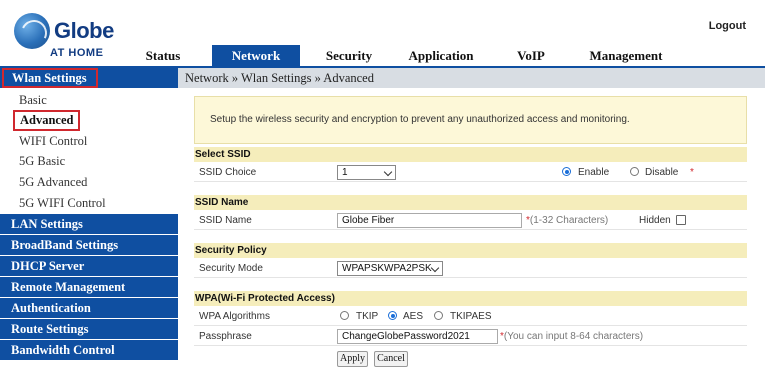 Image resolution: width=765 pixels, height=384 pixels. I want to click on hidden-label: Hidden, so click(655, 220).